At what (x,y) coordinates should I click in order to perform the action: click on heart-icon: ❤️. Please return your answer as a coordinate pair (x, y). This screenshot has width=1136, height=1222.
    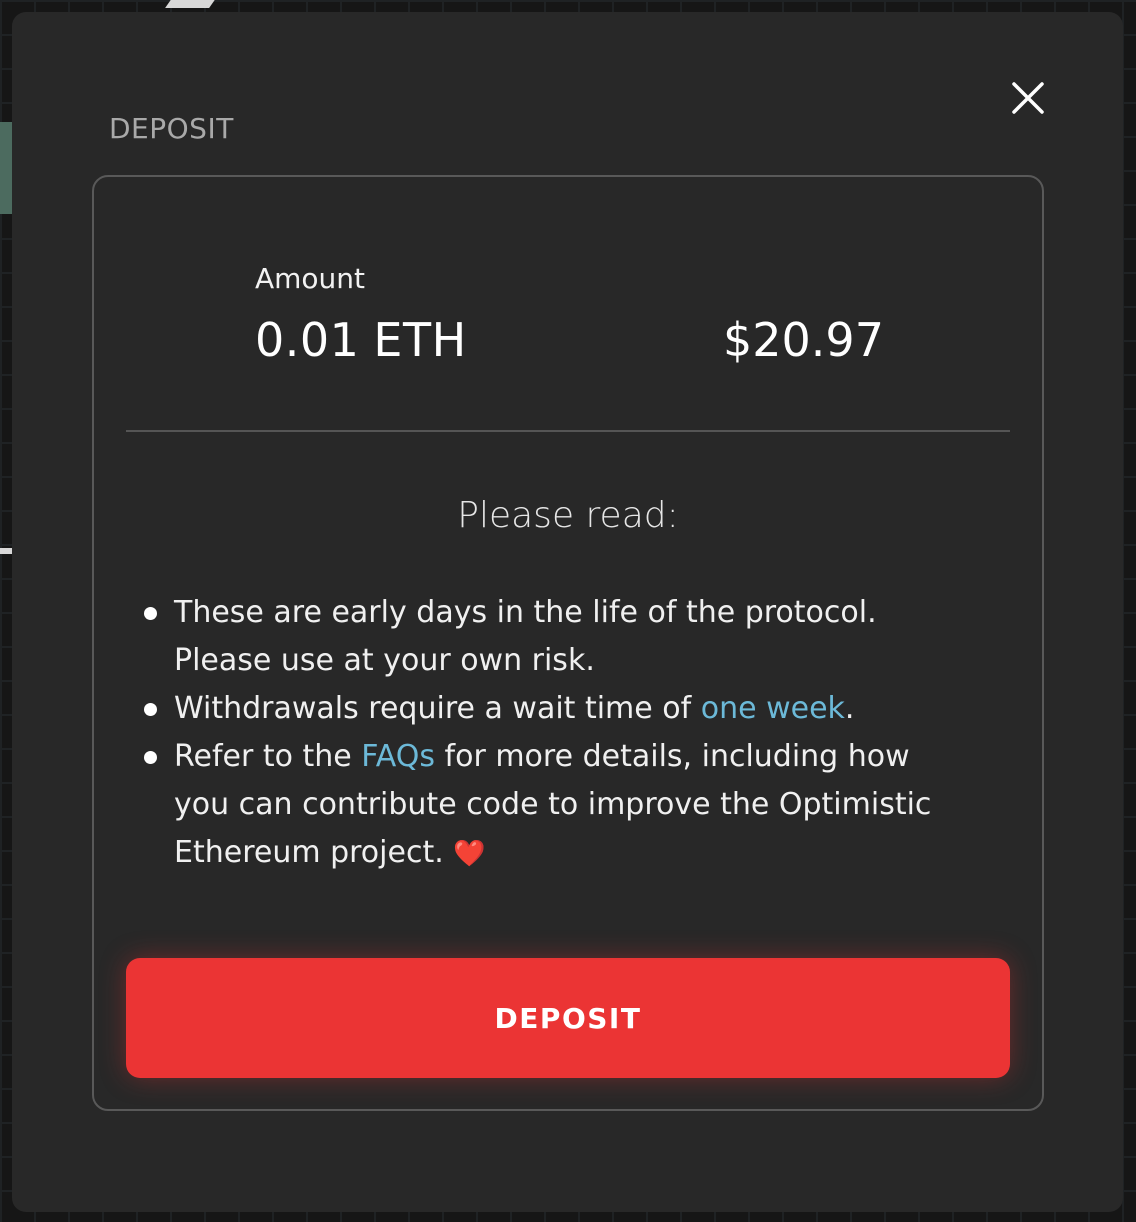
    Looking at the image, I should click on (469, 854).